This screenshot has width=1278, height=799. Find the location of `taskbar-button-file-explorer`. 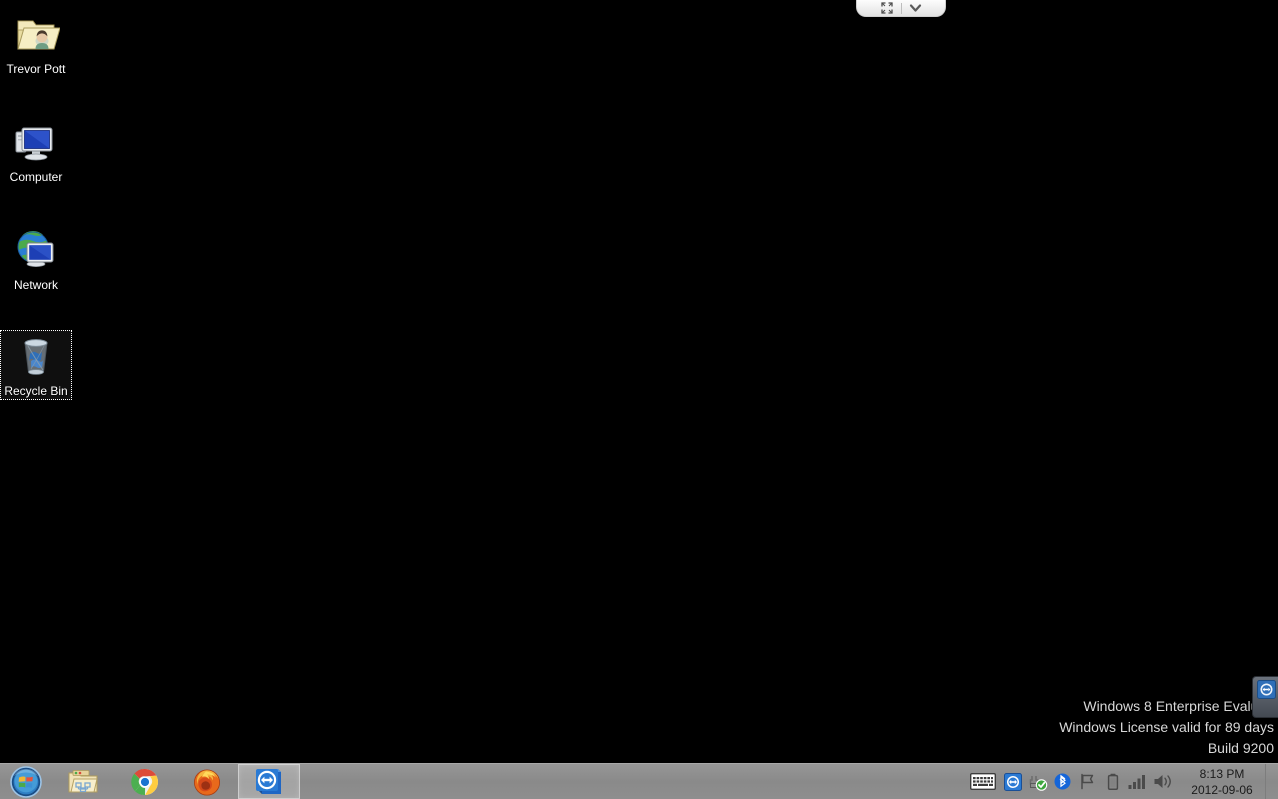

taskbar-button-file-explorer is located at coordinates (83, 781).